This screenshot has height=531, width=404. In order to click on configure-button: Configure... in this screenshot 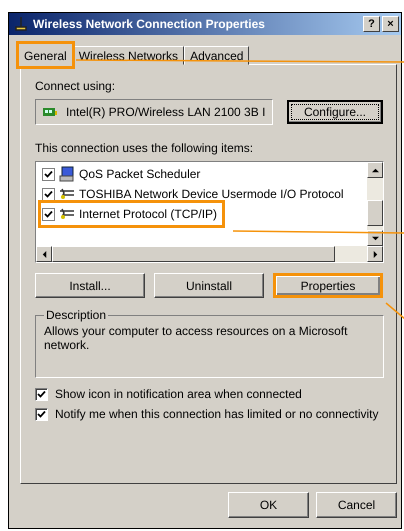, I will do `click(335, 112)`.